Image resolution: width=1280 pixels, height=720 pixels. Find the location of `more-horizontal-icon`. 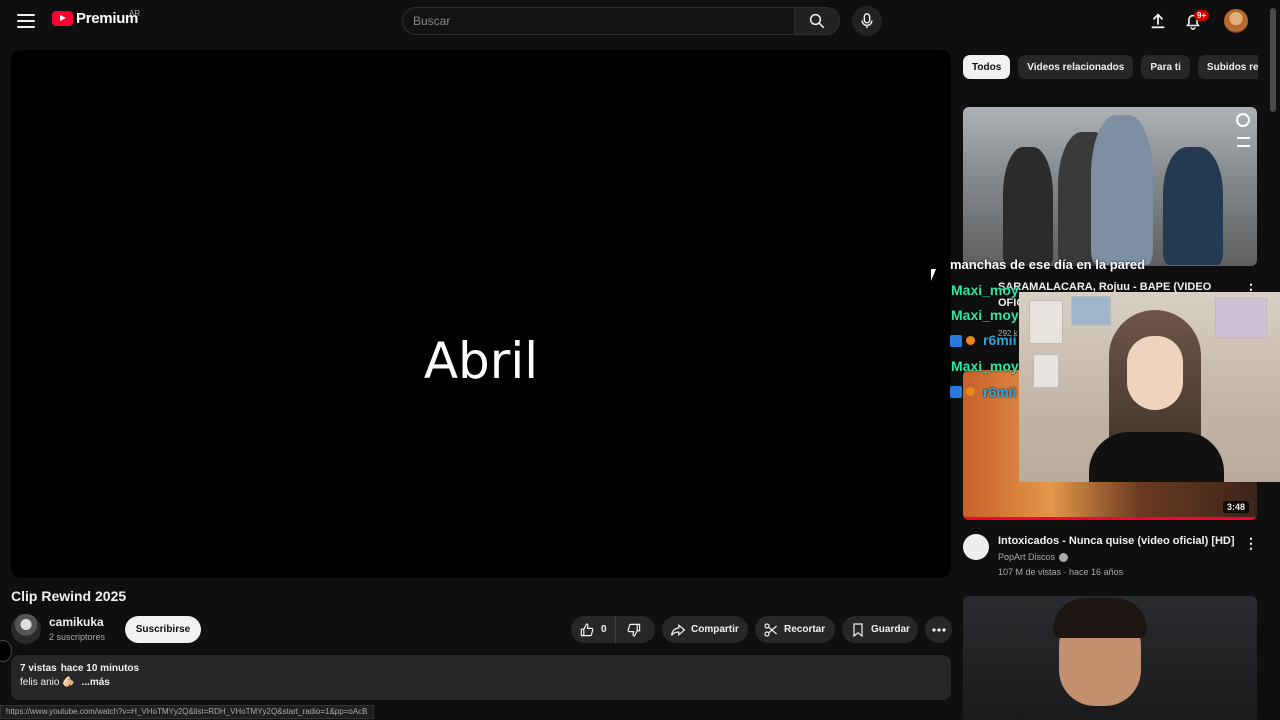

more-horizontal-icon is located at coordinates (938, 629).